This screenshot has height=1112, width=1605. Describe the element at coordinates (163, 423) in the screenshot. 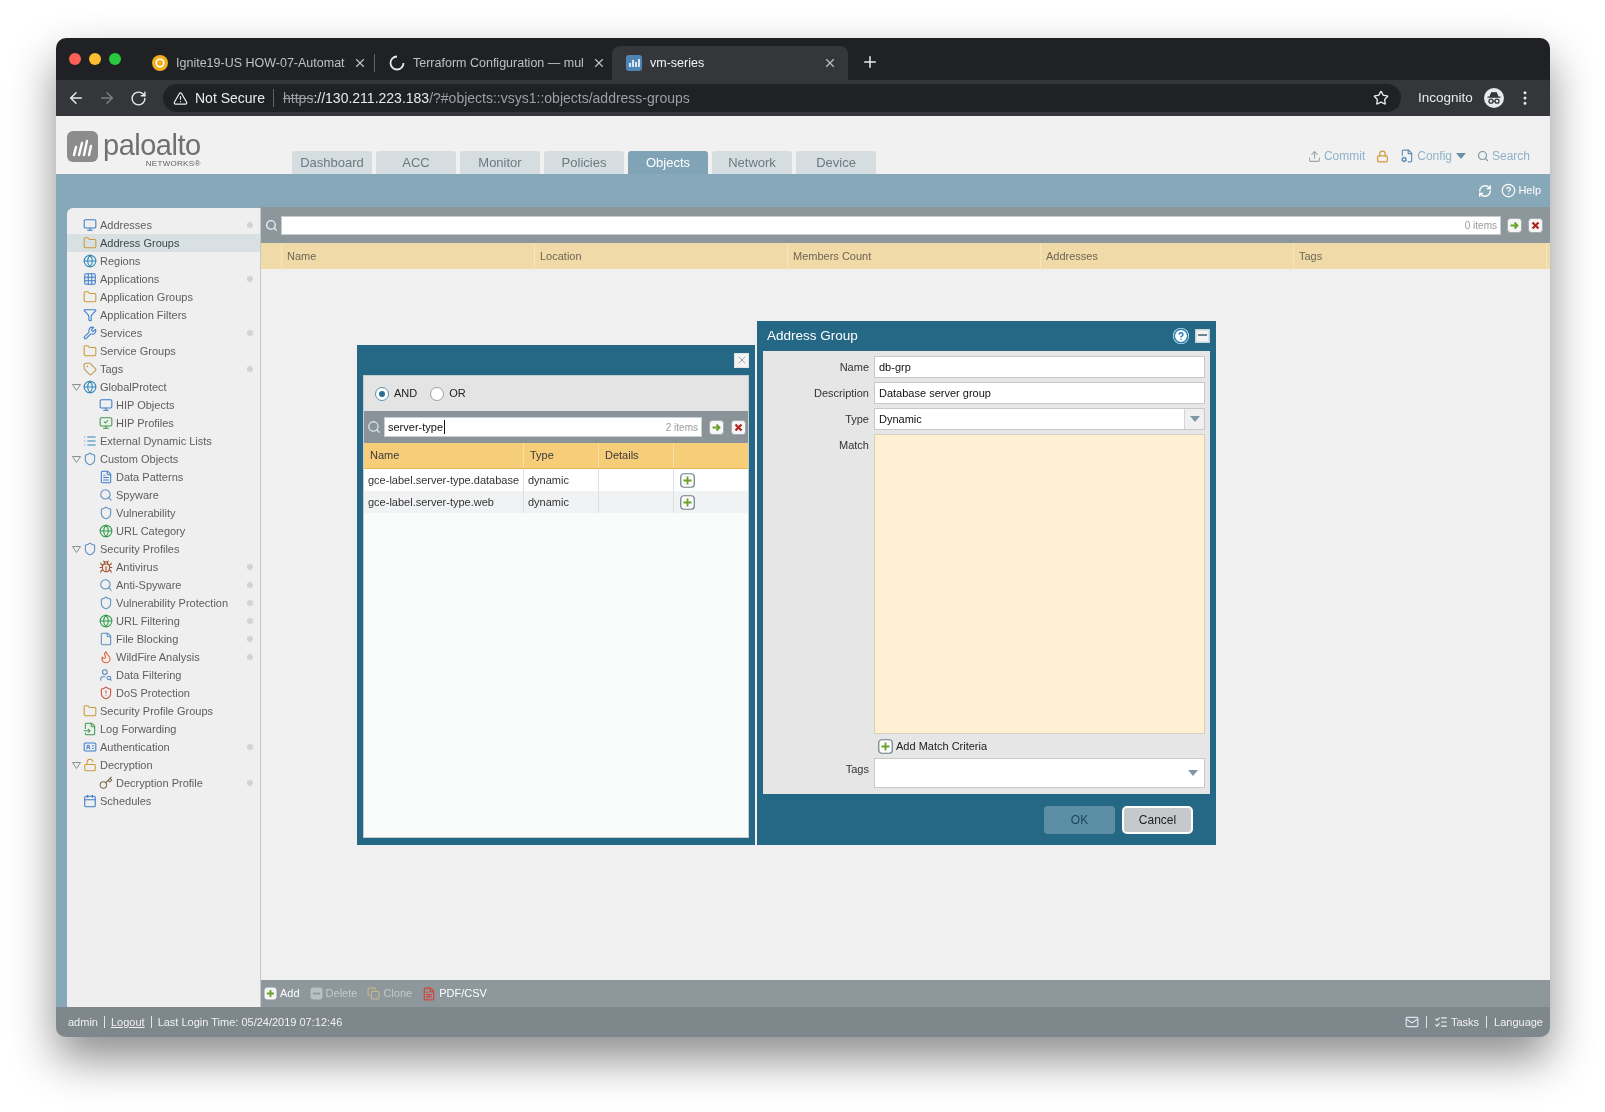

I see `sidebar-item: HIP Profiles` at that location.